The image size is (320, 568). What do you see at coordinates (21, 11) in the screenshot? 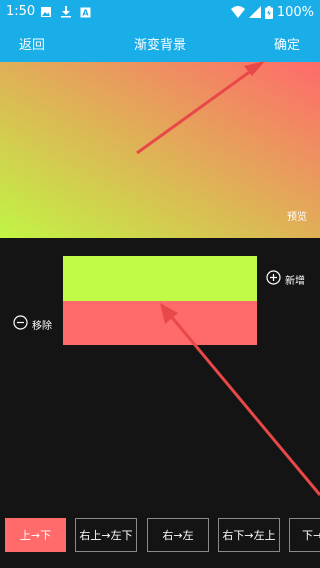
I see `status-time: 1:50` at bounding box center [21, 11].